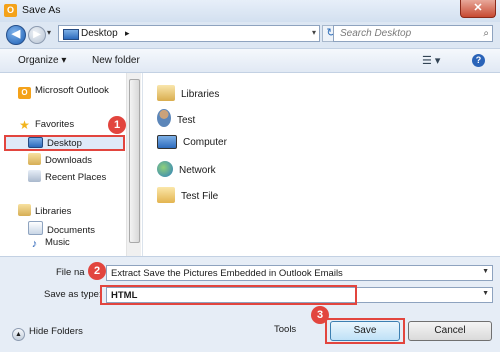 The height and width of the screenshot is (352, 500). I want to click on window-title: Save As, so click(41, 10).